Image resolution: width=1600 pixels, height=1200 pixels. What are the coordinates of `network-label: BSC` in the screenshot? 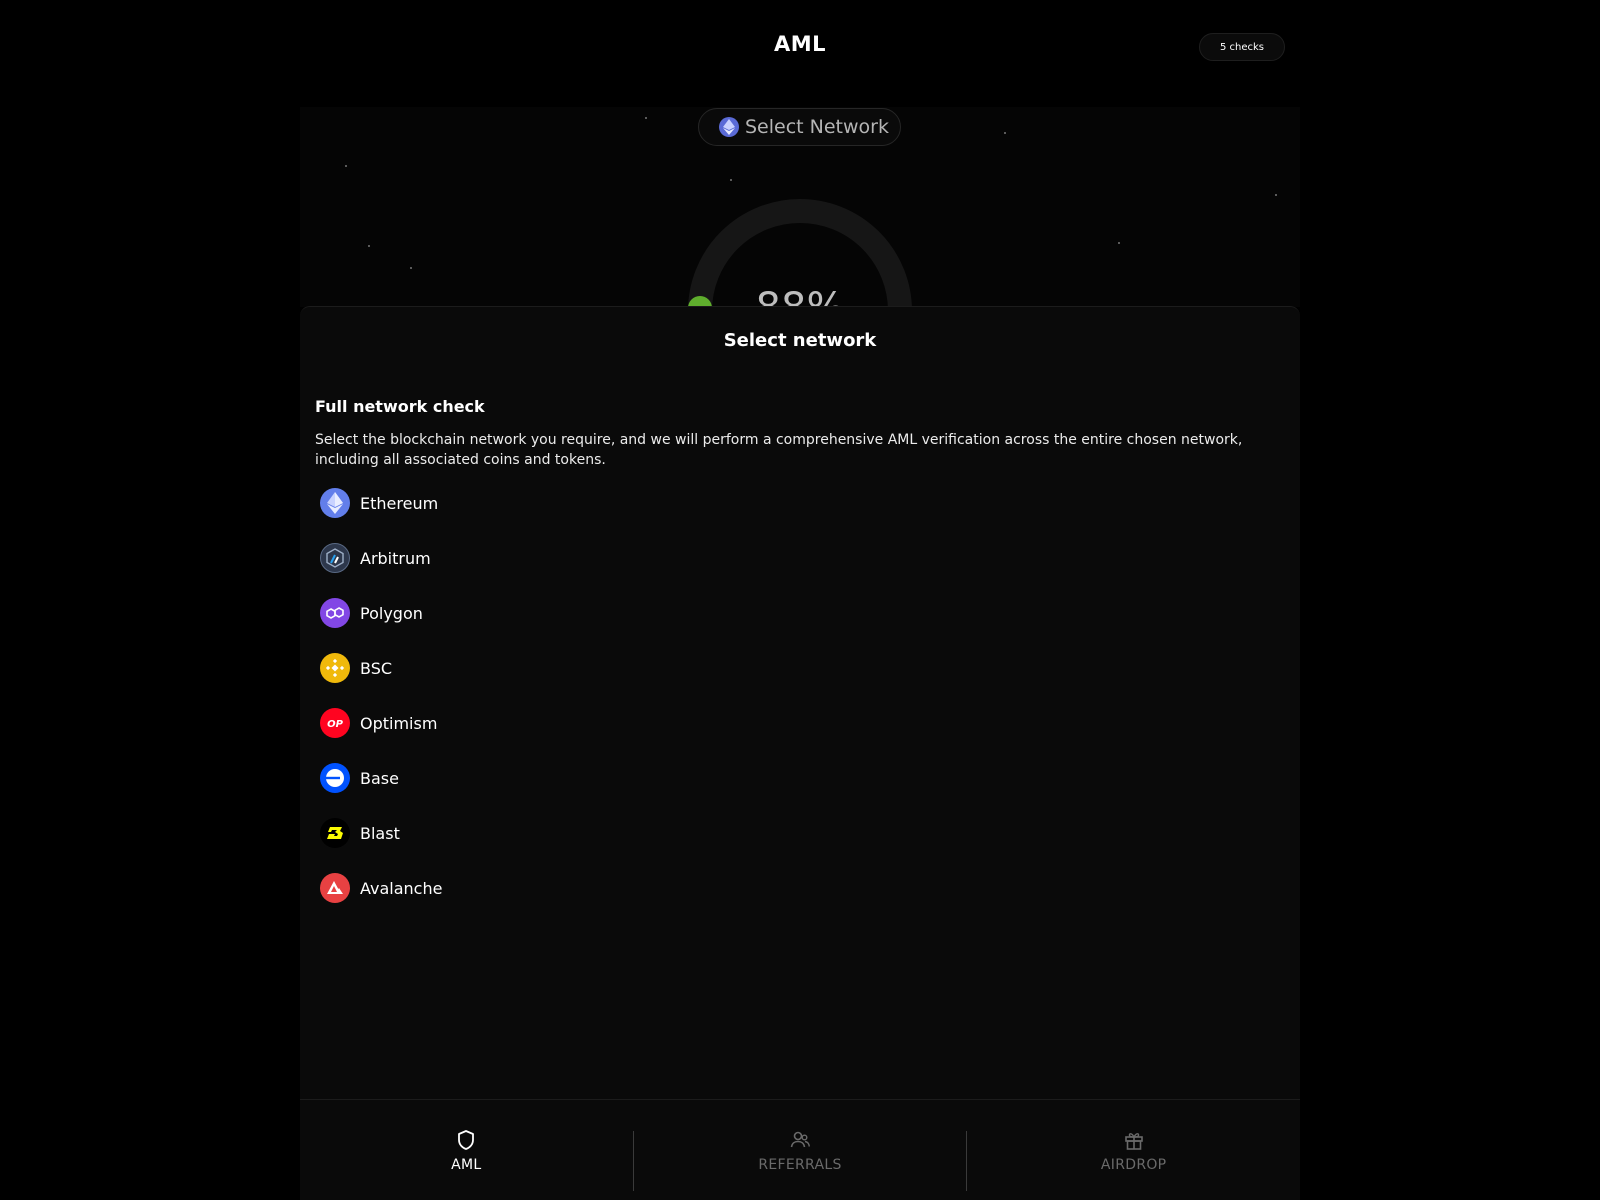 It's located at (376, 668).